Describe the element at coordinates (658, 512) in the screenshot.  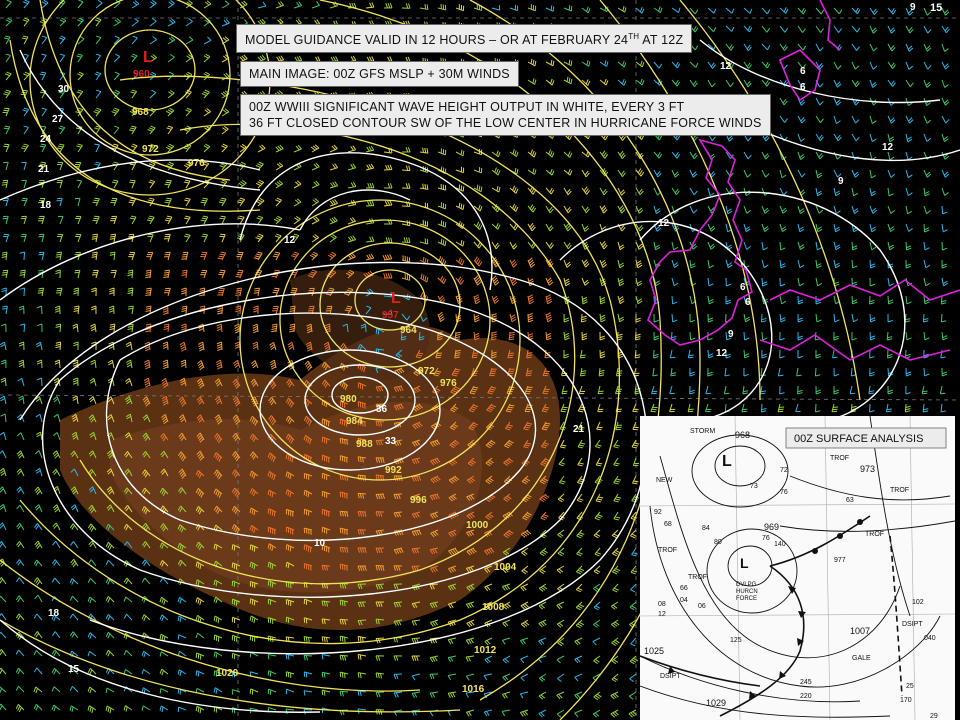
I see `inset-obs-value: 92` at that location.